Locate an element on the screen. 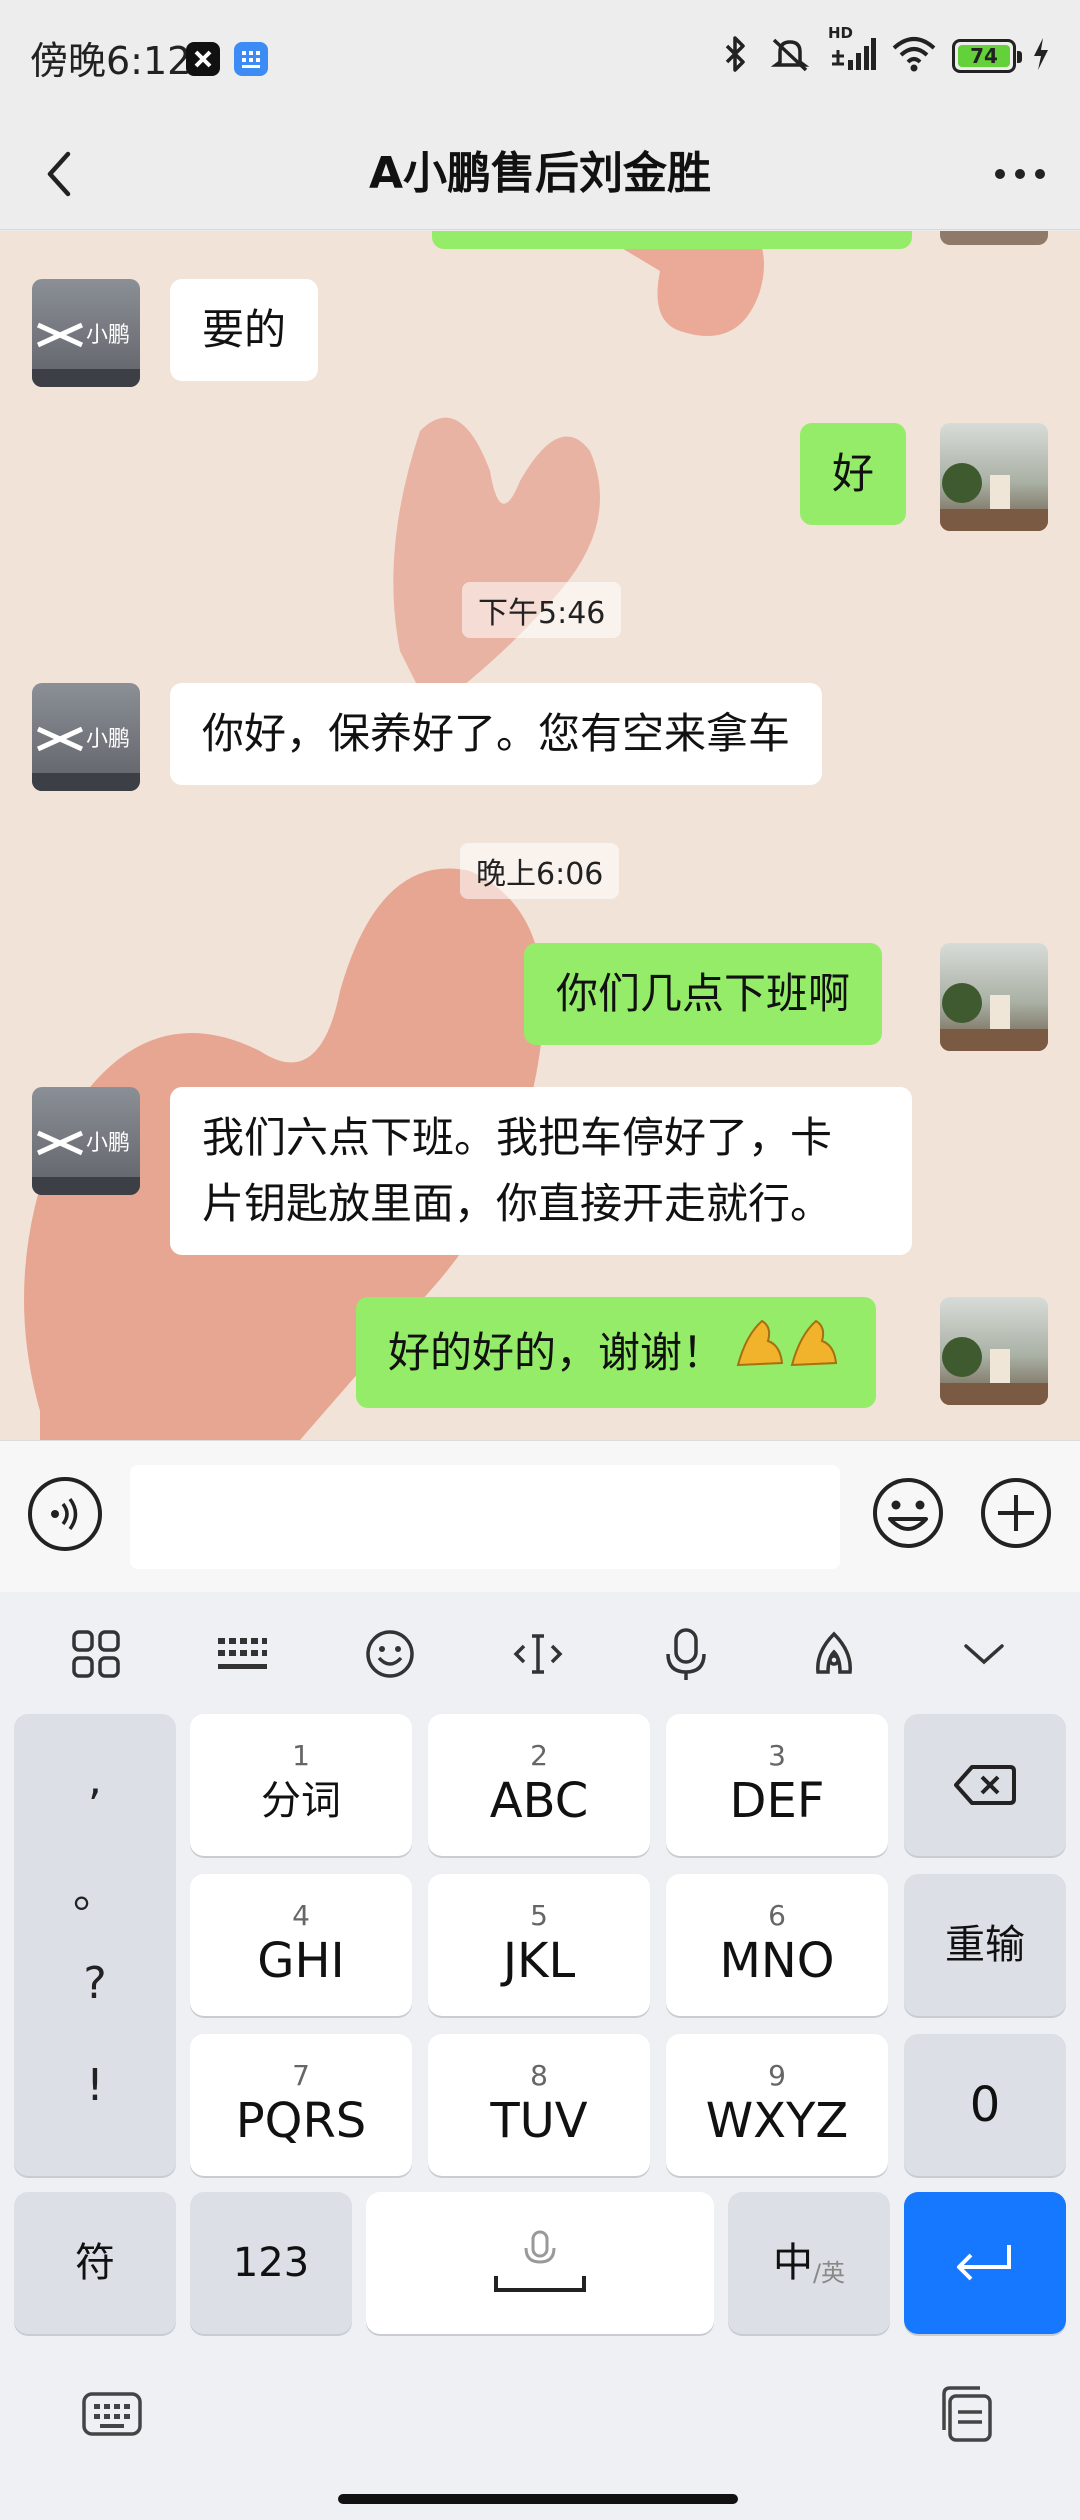 The width and height of the screenshot is (1080, 2520). plus-circle-icon is located at coordinates (1016, 1513).